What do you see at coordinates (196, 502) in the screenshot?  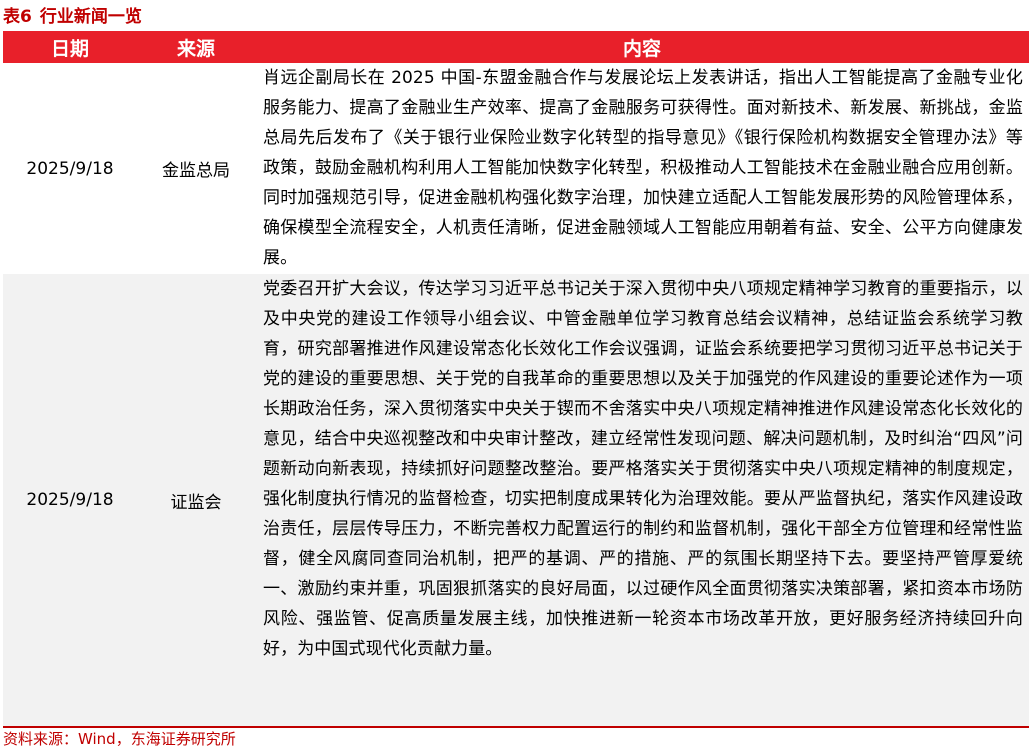 I see `row-source: 证监会` at bounding box center [196, 502].